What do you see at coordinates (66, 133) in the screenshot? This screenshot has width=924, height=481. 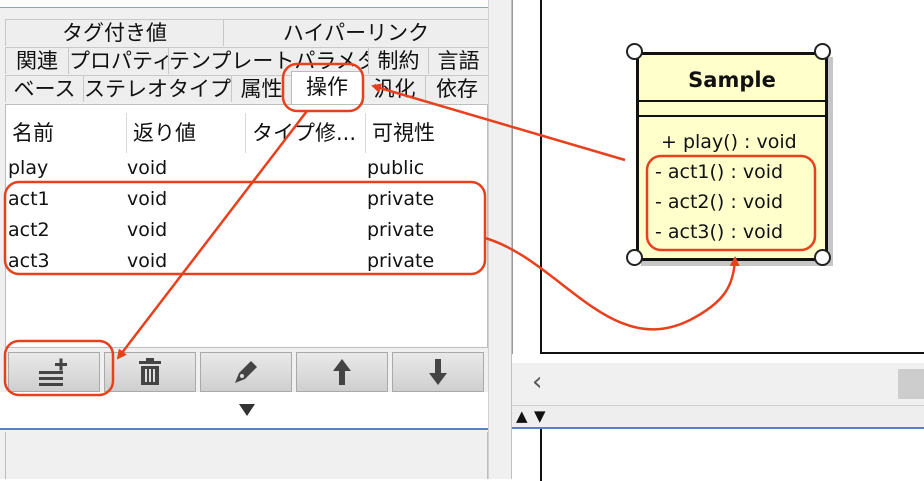 I see `column-header-name: 名前` at bounding box center [66, 133].